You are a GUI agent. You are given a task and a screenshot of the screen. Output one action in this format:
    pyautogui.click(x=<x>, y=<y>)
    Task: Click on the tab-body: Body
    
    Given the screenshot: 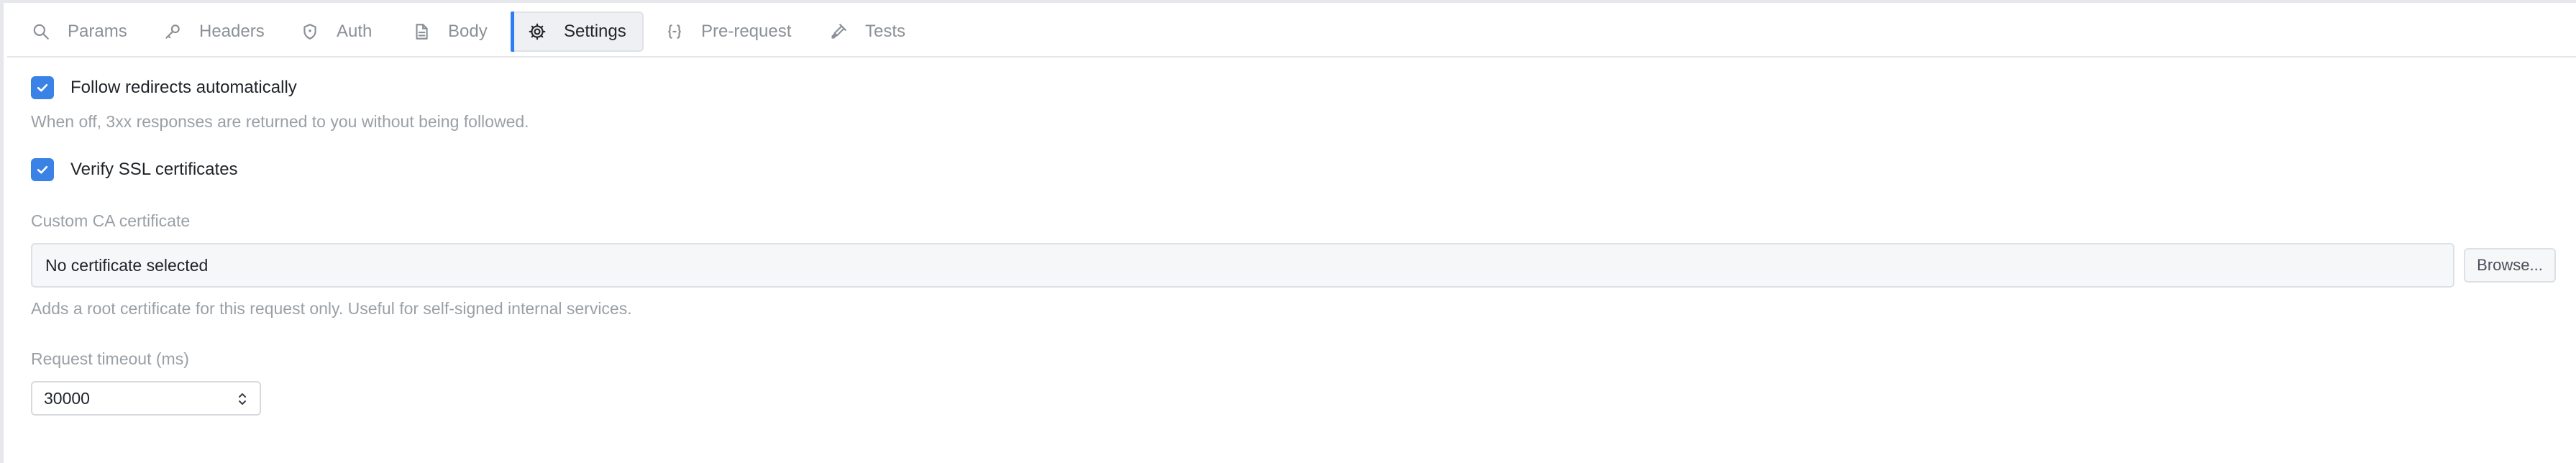 What is the action you would take?
    pyautogui.click(x=450, y=32)
    